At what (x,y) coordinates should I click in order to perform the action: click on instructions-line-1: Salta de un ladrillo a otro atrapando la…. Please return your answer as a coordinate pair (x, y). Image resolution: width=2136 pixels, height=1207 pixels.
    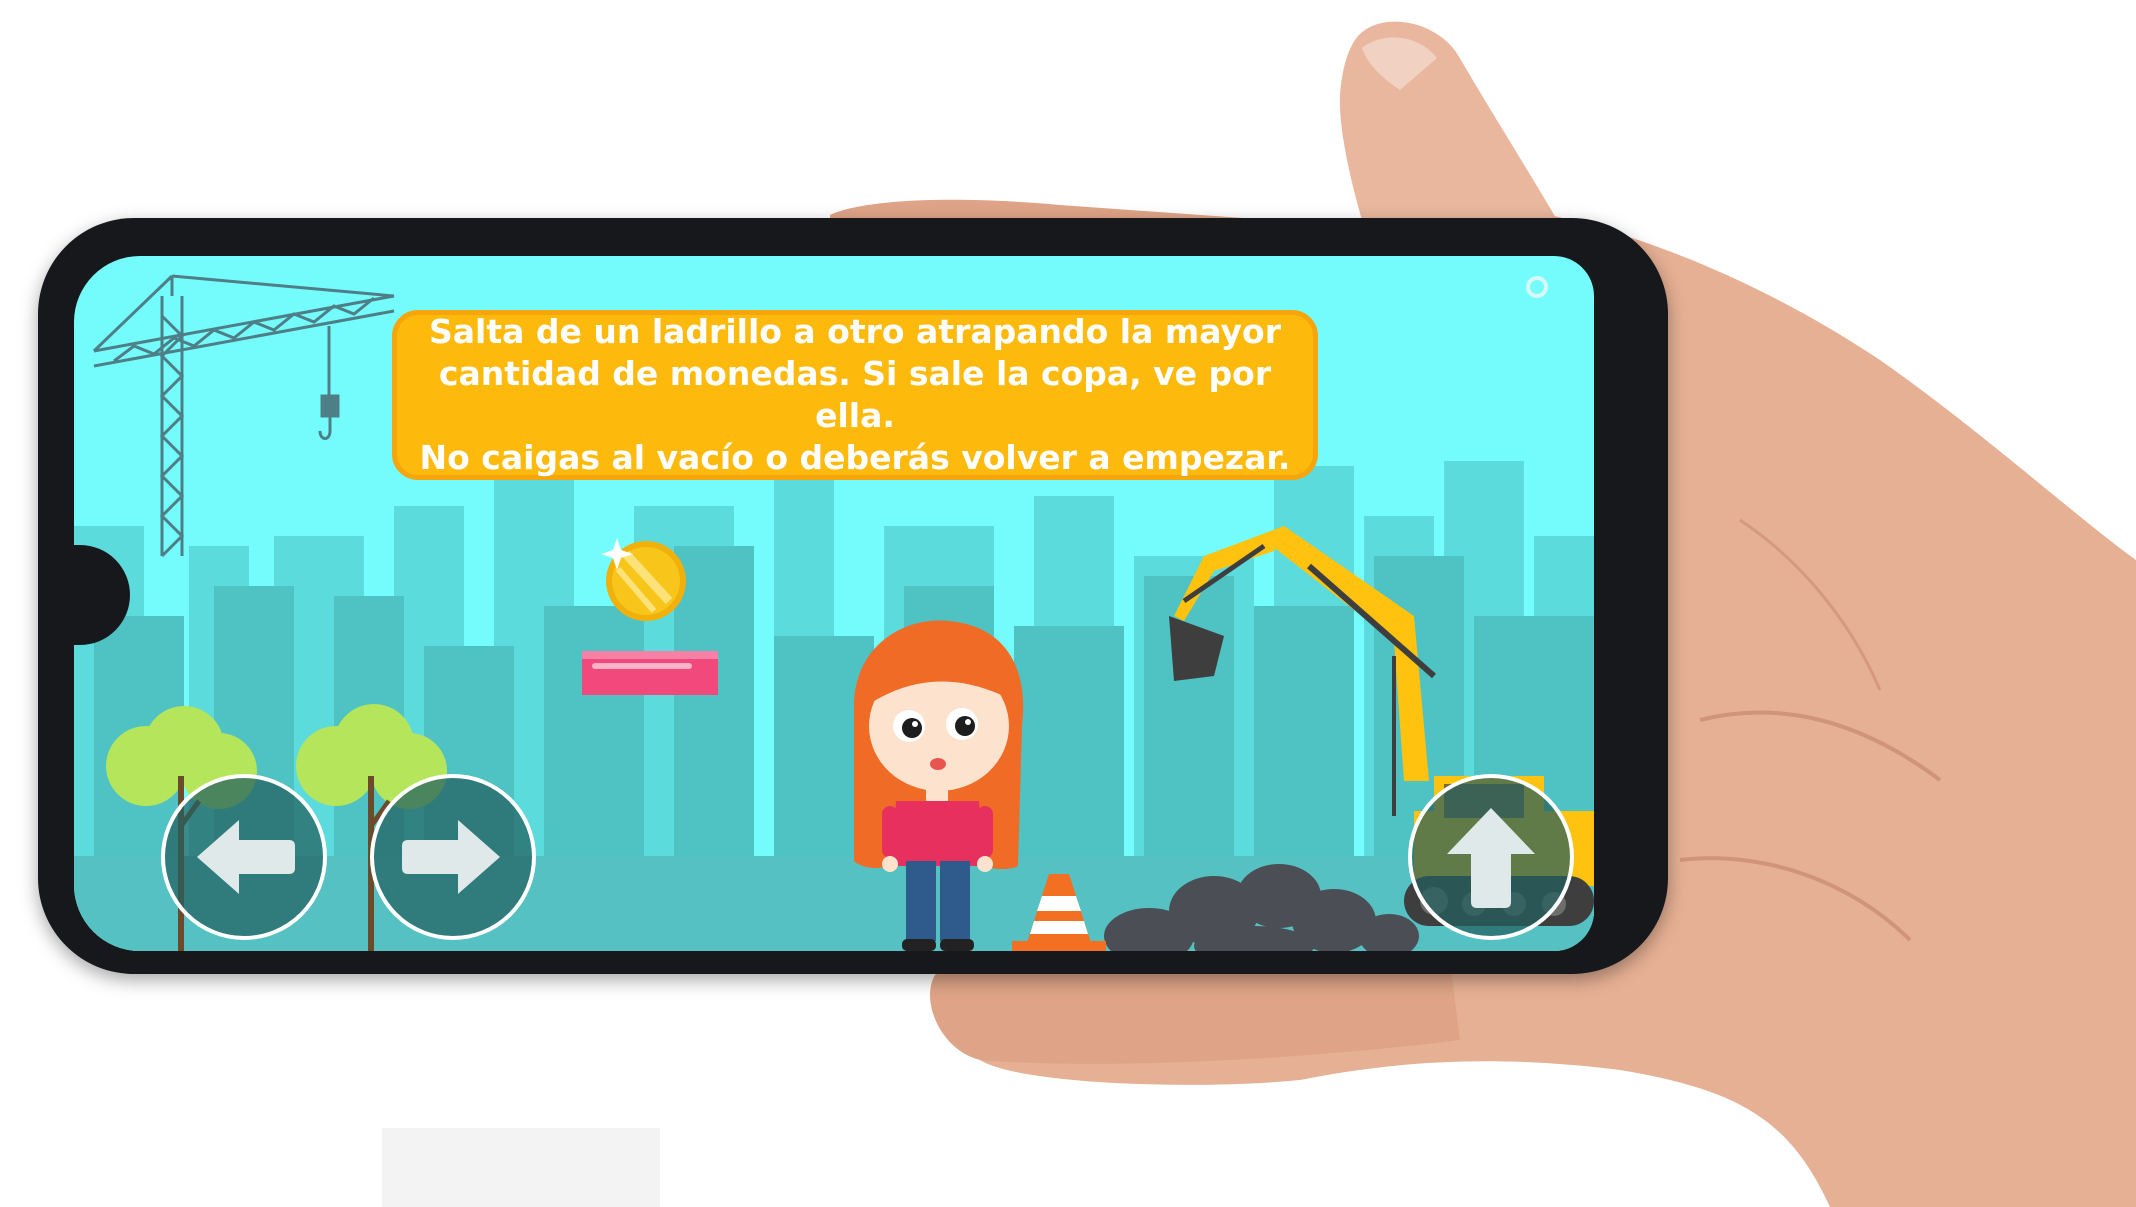
    Looking at the image, I should click on (855, 331).